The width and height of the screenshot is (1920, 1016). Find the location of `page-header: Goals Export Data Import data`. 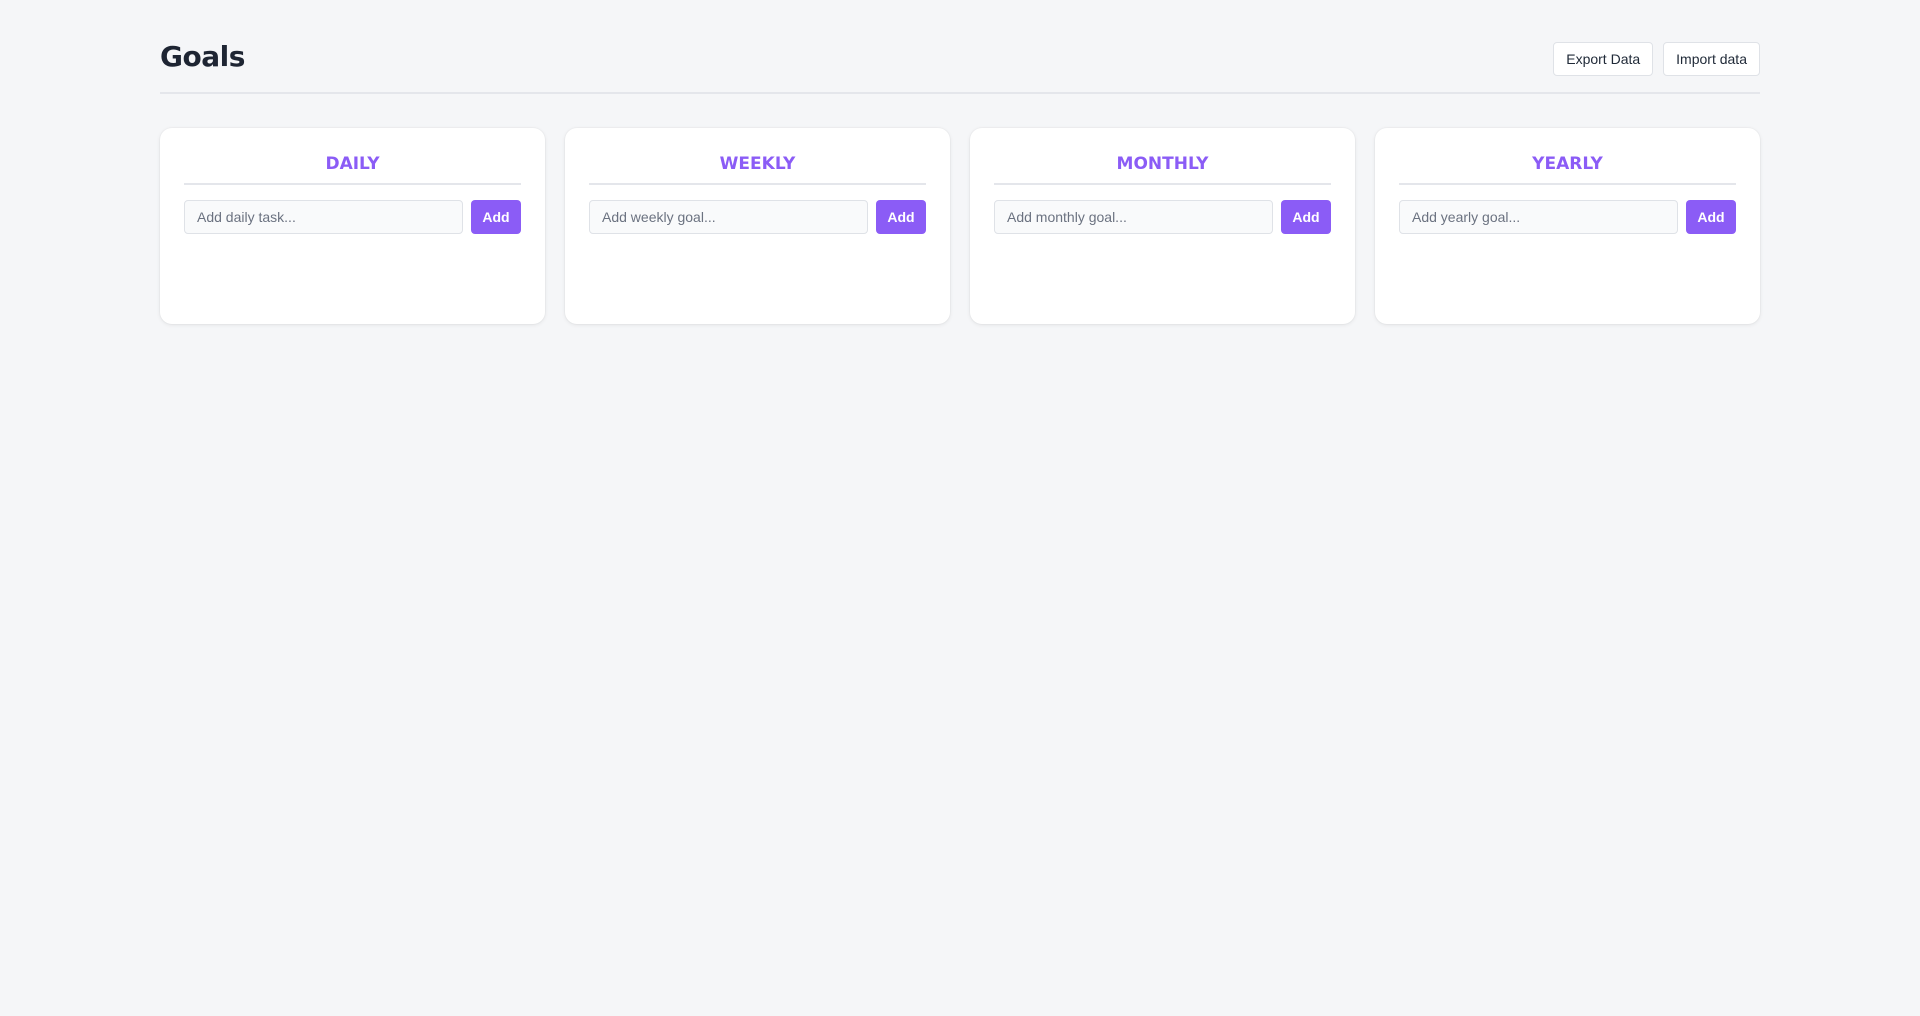

page-header: Goals Export Data Import data is located at coordinates (960, 47).